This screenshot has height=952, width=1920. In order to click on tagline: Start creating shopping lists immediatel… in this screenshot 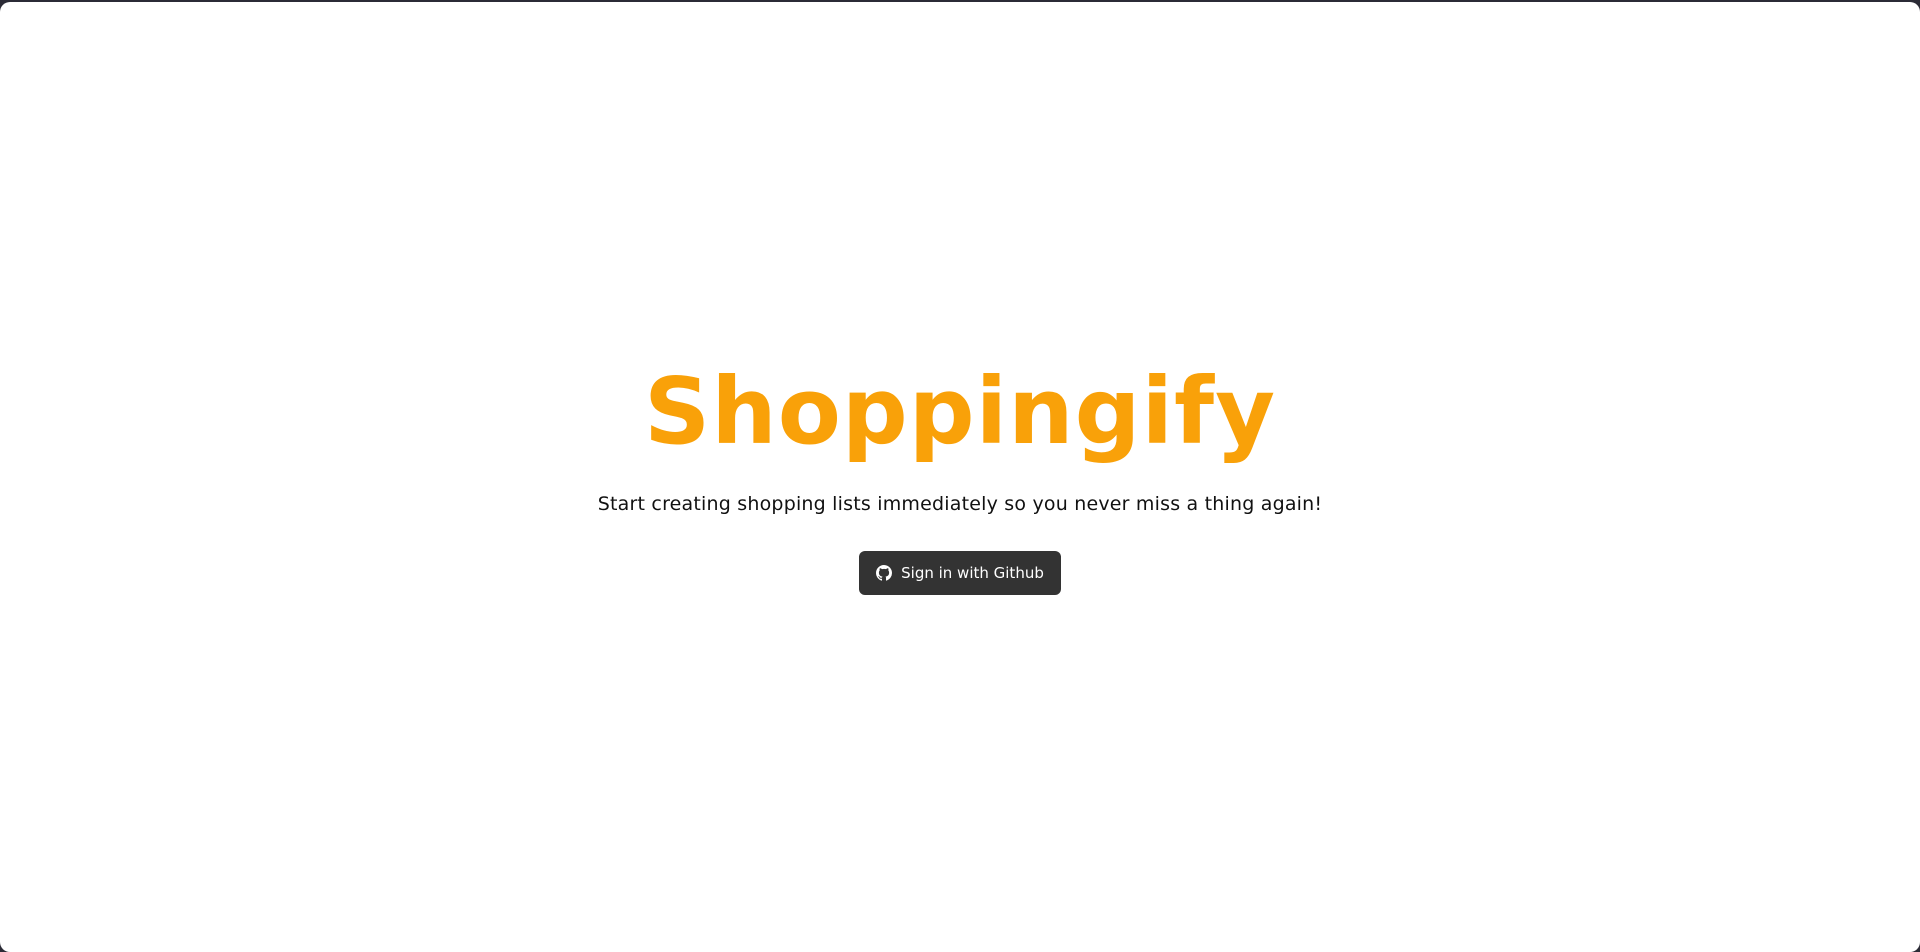, I will do `click(960, 504)`.